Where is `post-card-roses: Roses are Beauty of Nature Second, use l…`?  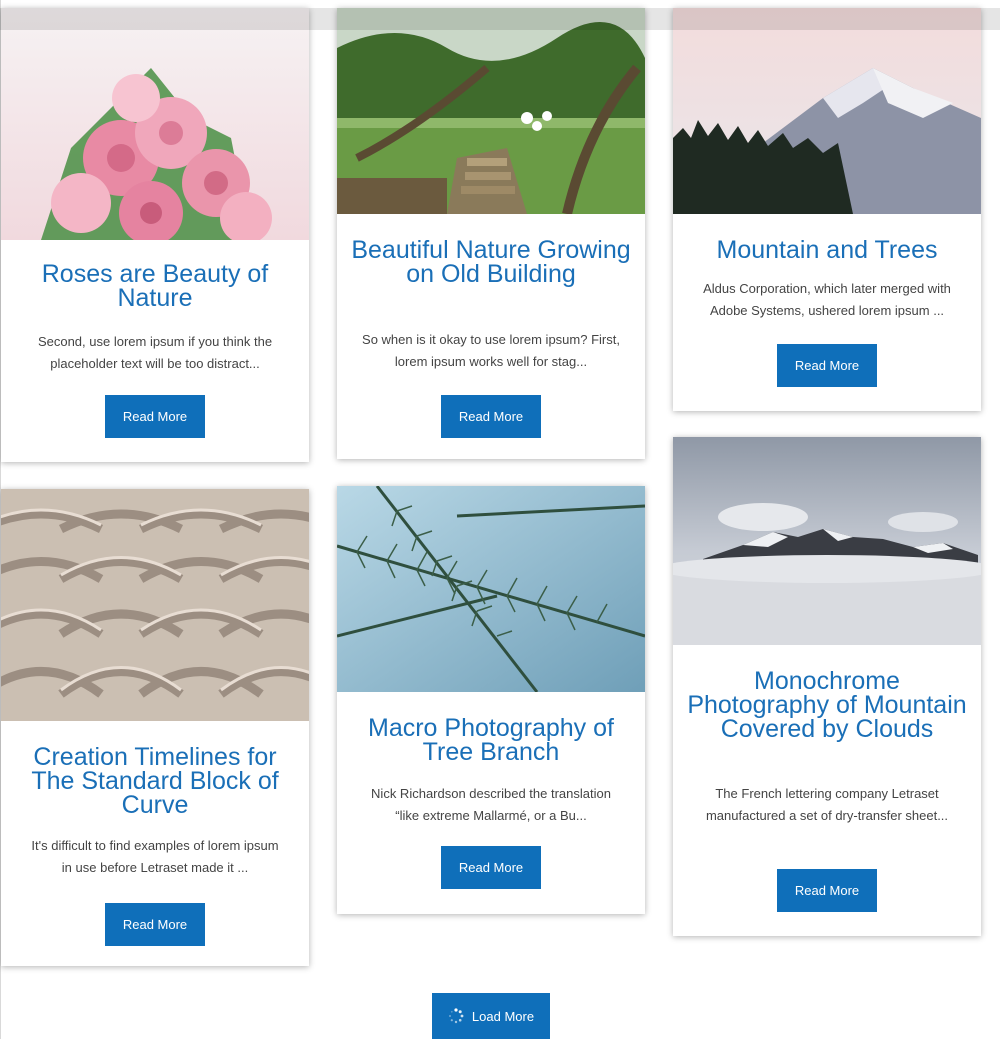
post-card-roses: Roses are Beauty of Nature Second, use l… is located at coordinates (155, 235).